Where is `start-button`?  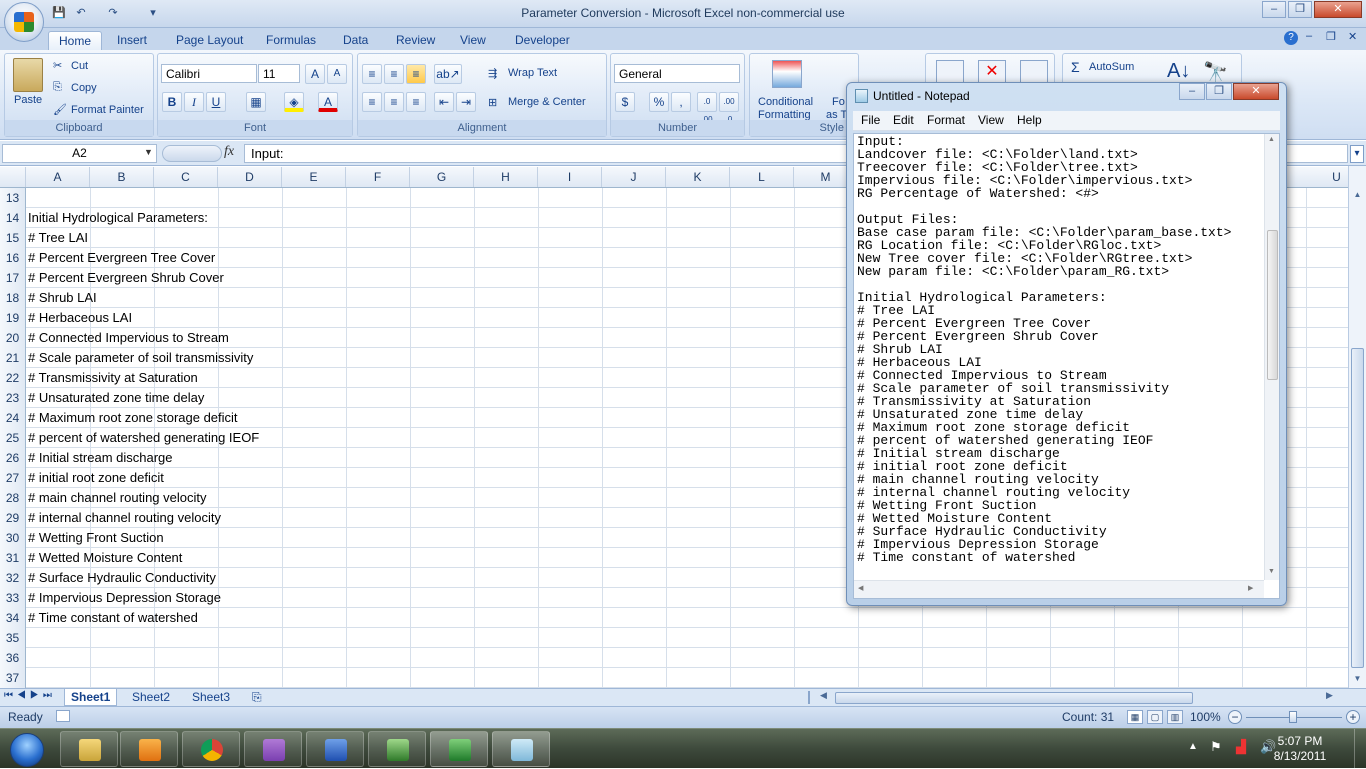 start-button is located at coordinates (27, 749).